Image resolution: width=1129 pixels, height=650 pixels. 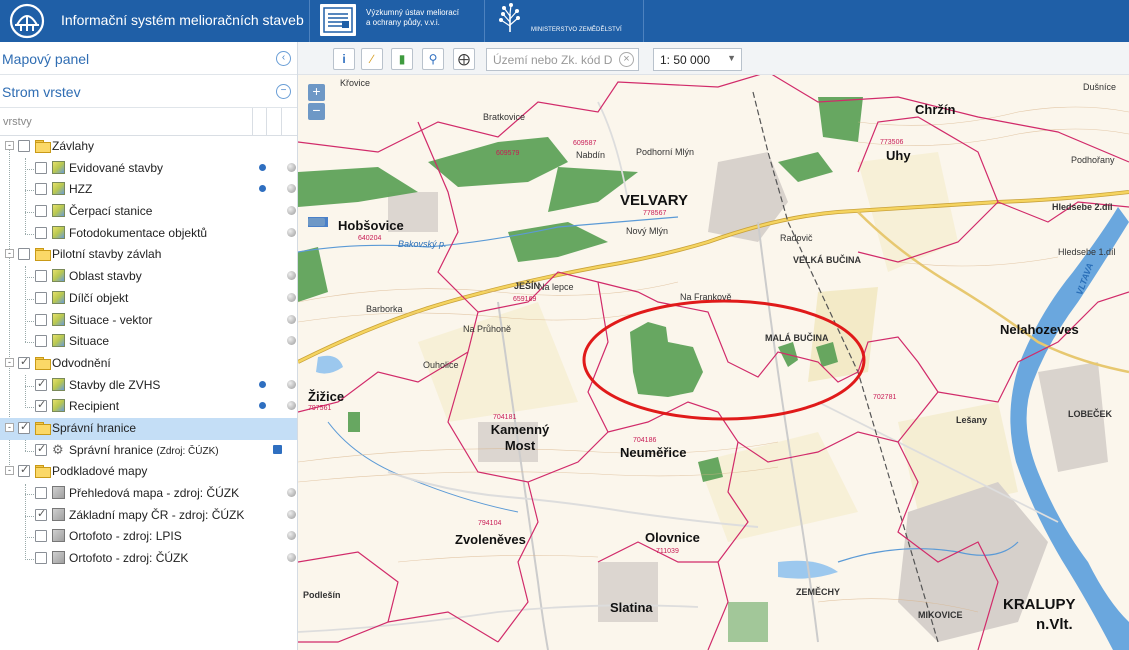 I want to click on layer-group-spravni-hranice: - Správní hranice, so click(x=148, y=428).